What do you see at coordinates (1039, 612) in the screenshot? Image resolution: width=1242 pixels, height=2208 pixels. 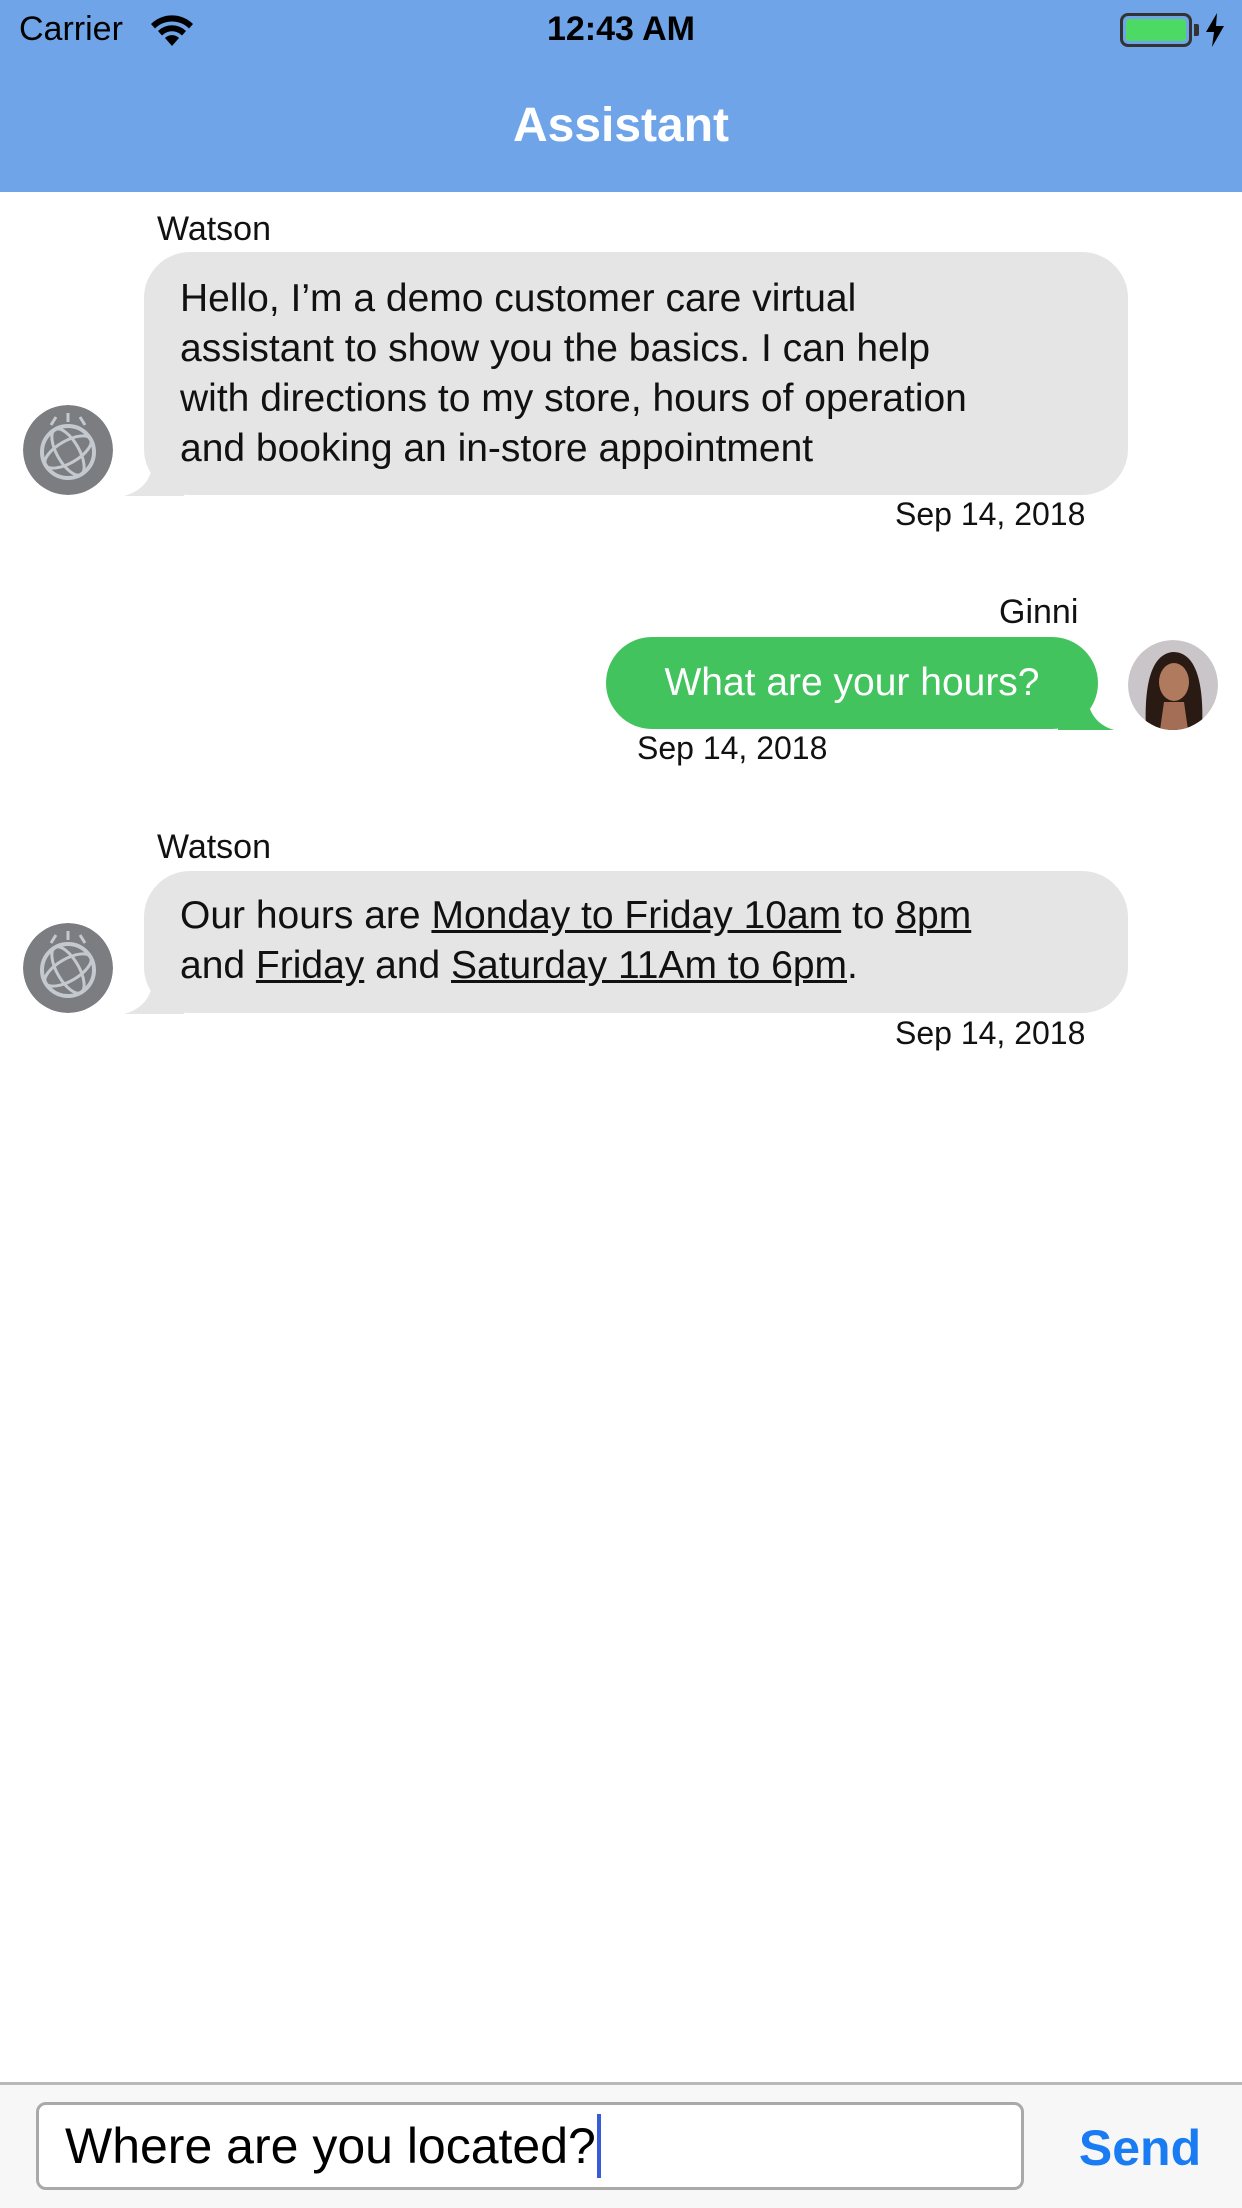 I see `sender-name: Ginni` at bounding box center [1039, 612].